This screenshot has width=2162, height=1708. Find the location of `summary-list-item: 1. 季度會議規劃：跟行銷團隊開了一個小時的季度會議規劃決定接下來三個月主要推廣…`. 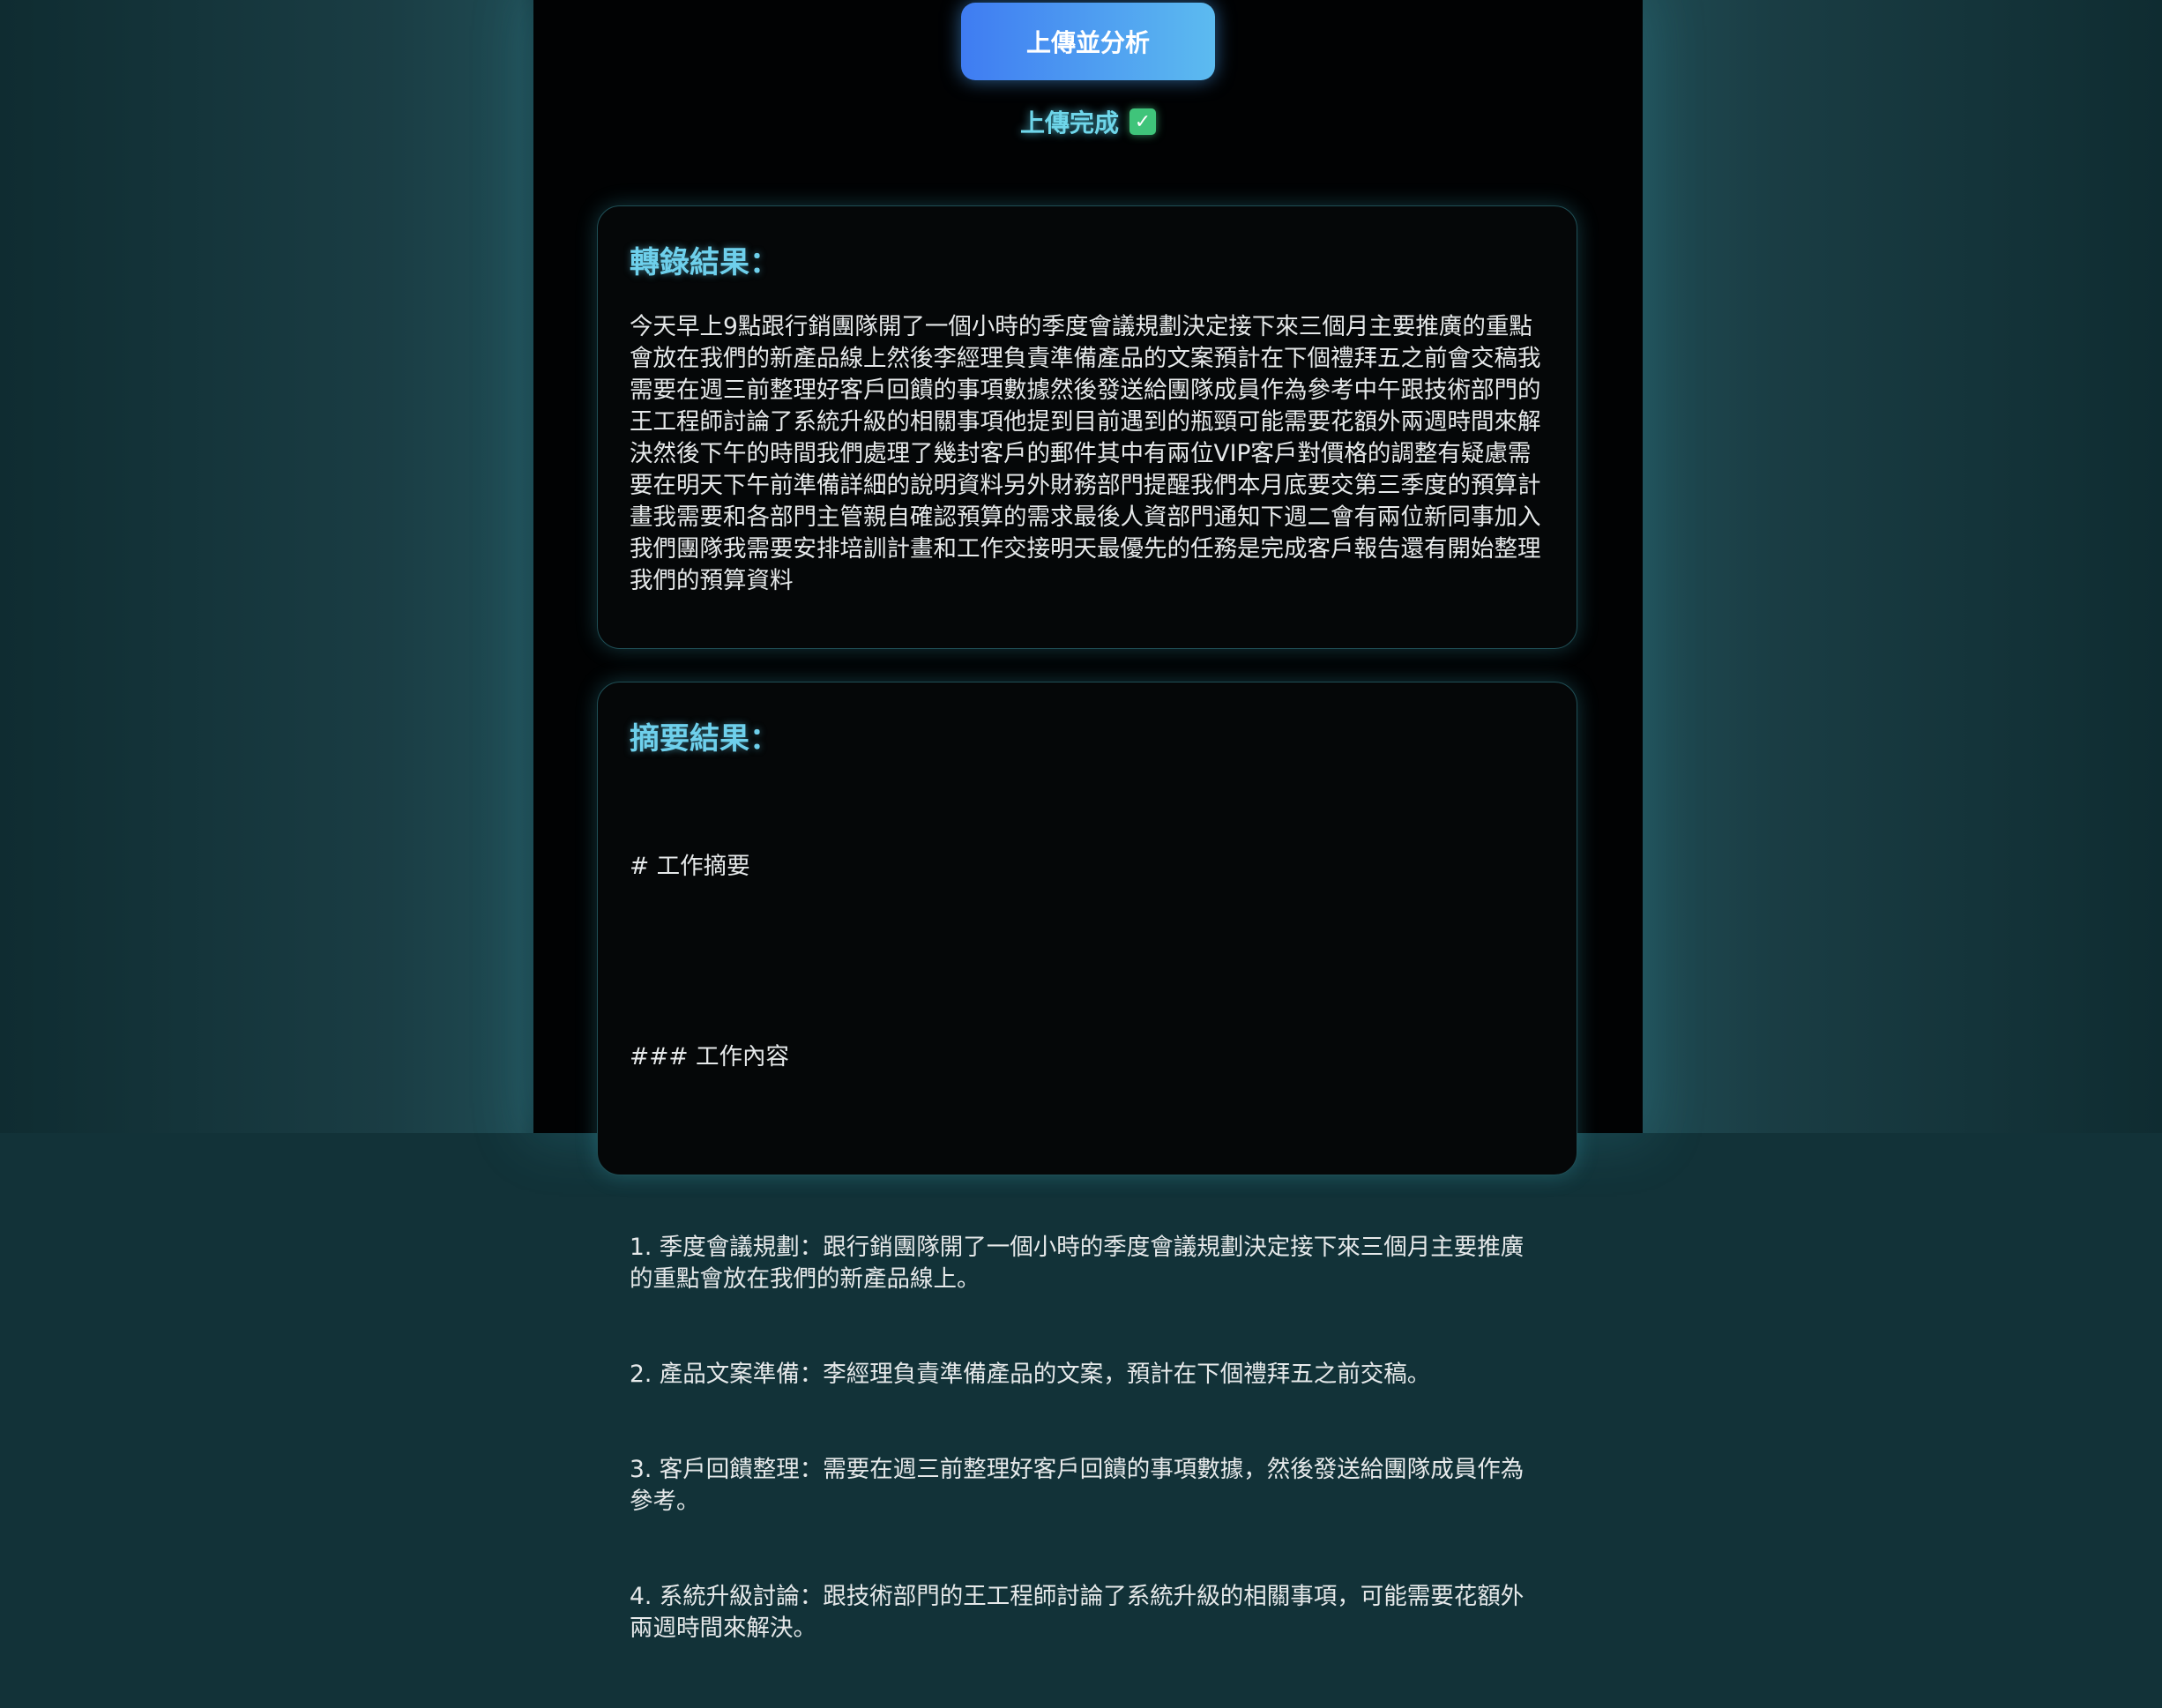

summary-list-item: 1. 季度會議規劃：跟行銷團隊開了一個小時的季度會議規劃決定接下來三個月主要推廣… is located at coordinates (1077, 1263).